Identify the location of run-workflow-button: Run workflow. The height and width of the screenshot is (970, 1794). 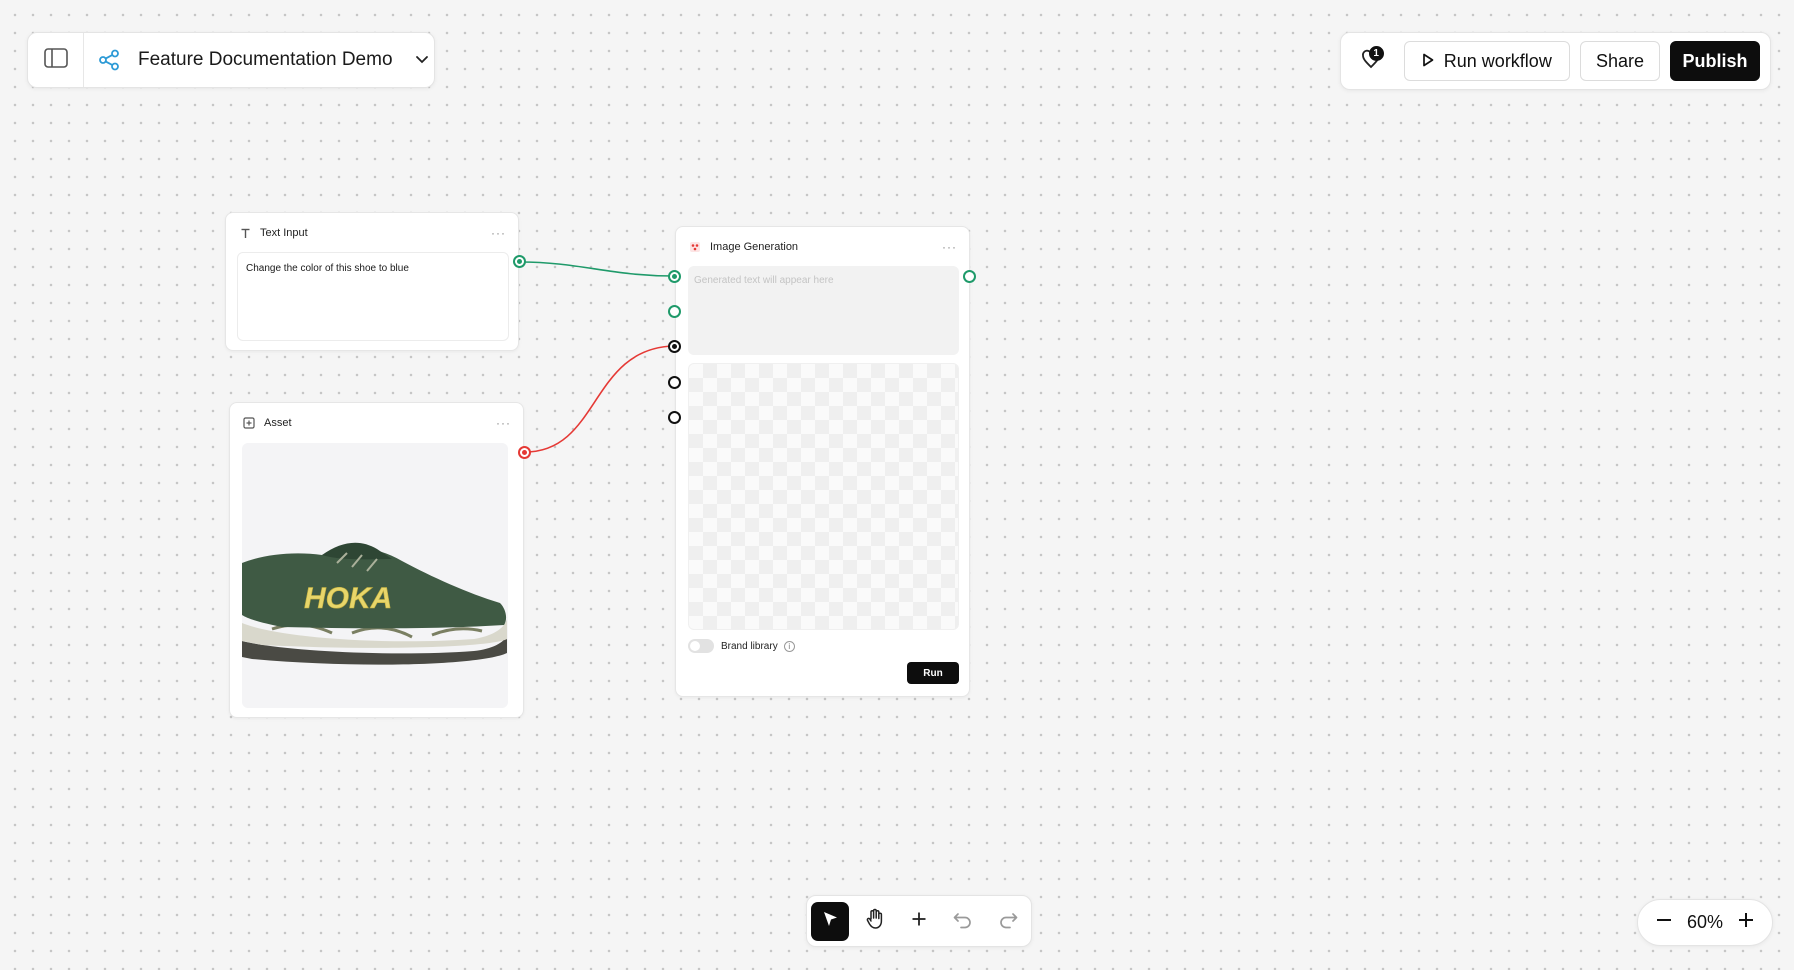
(1486, 61).